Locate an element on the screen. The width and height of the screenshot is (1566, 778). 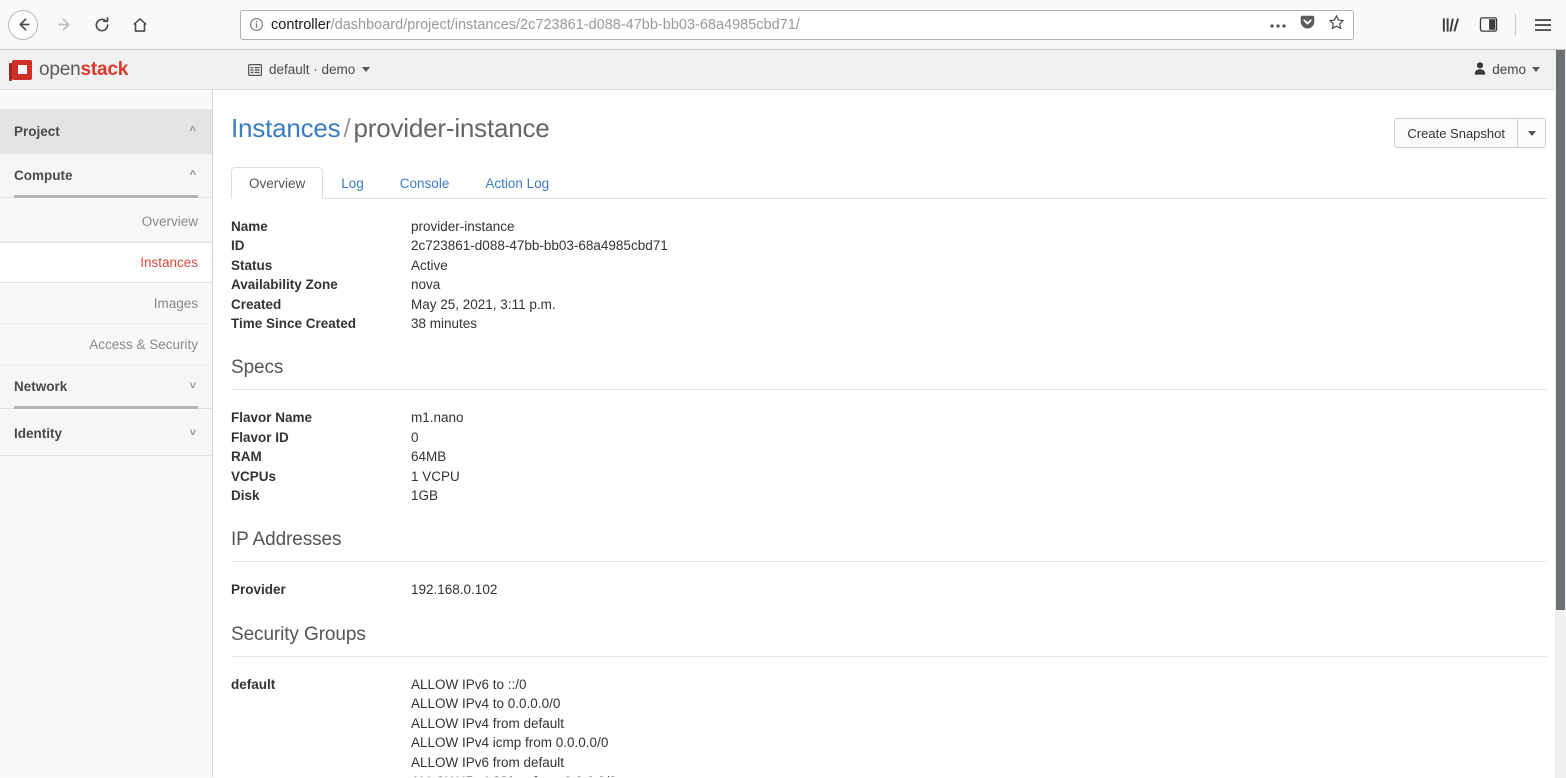
tab-overview: Overview is located at coordinates (277, 183).